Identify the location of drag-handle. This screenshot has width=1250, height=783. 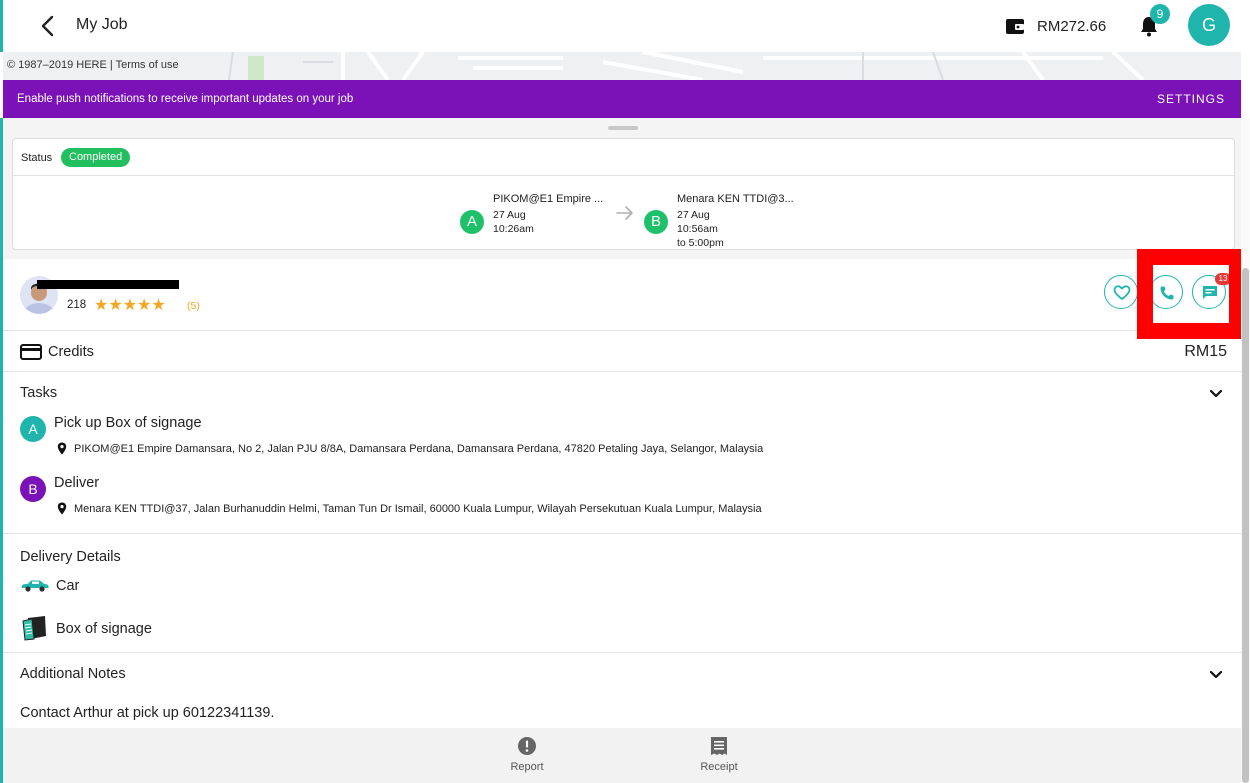
(623, 128).